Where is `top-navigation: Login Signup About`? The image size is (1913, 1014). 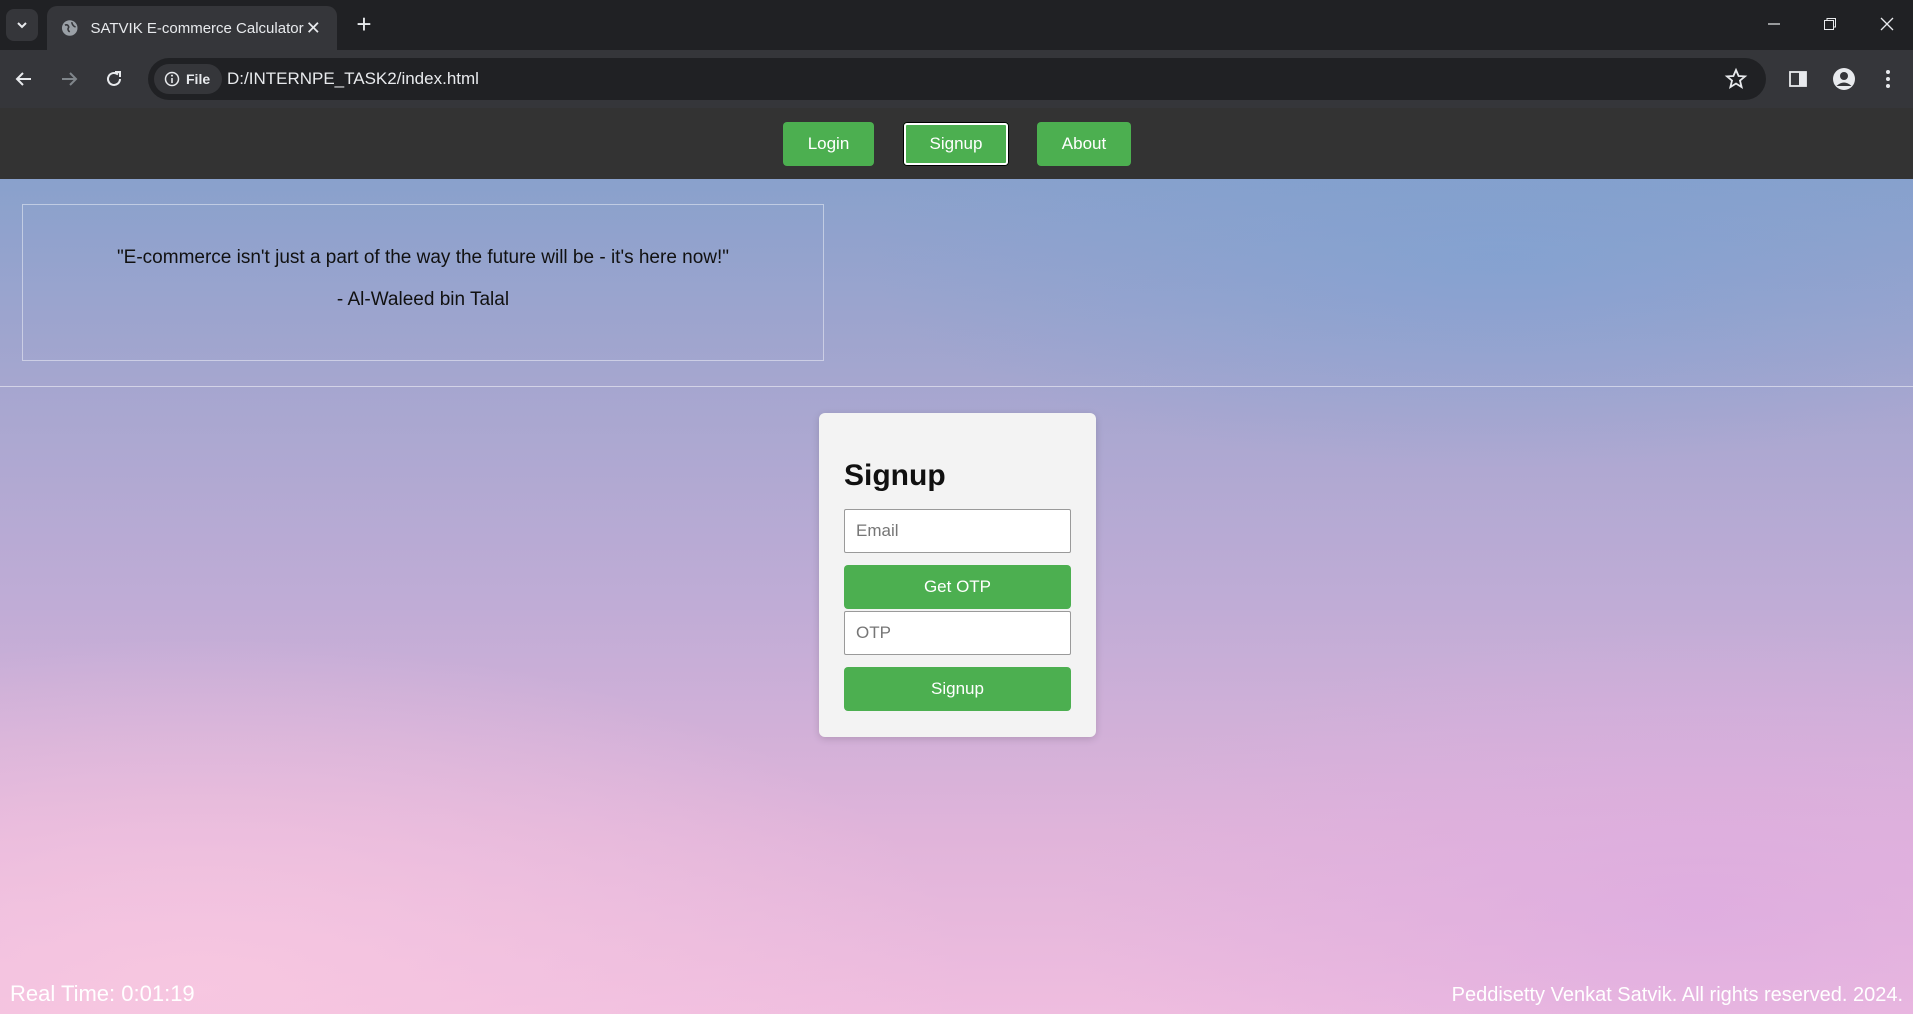
top-navigation: Login Signup About is located at coordinates (956, 143).